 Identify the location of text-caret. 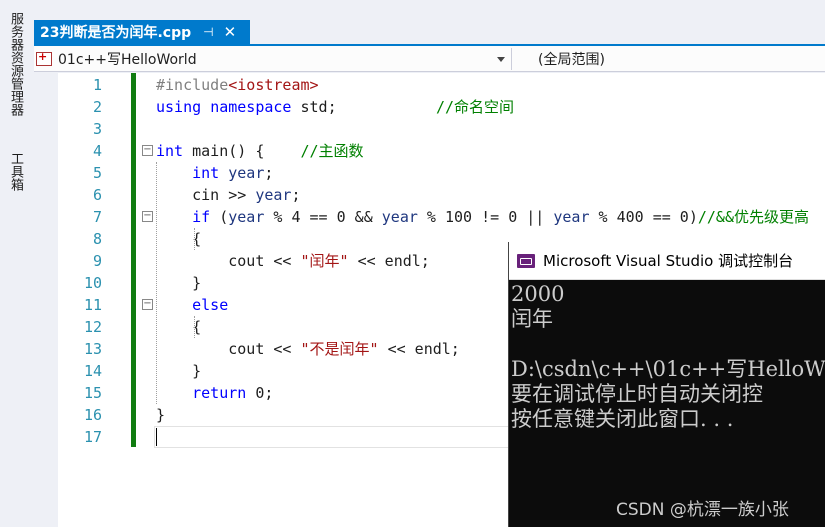
(156, 437).